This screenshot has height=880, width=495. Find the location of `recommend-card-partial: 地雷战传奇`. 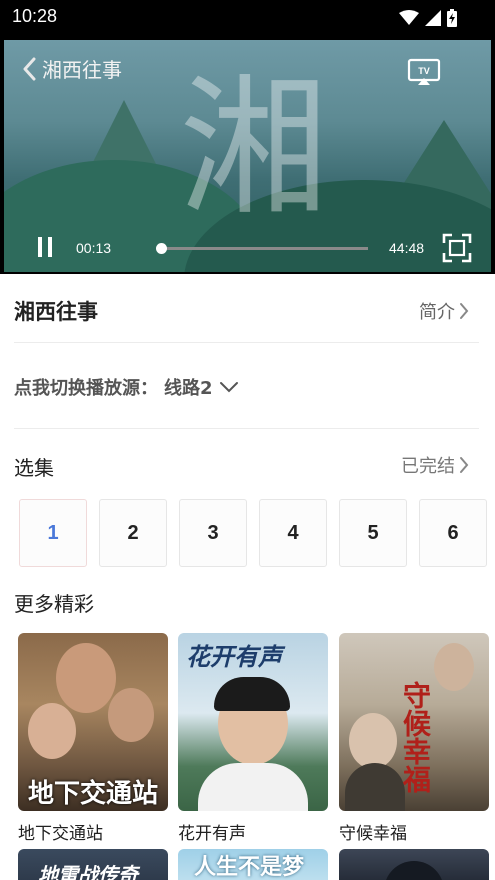

recommend-card-partial: 地雷战传奇 is located at coordinates (93, 864).